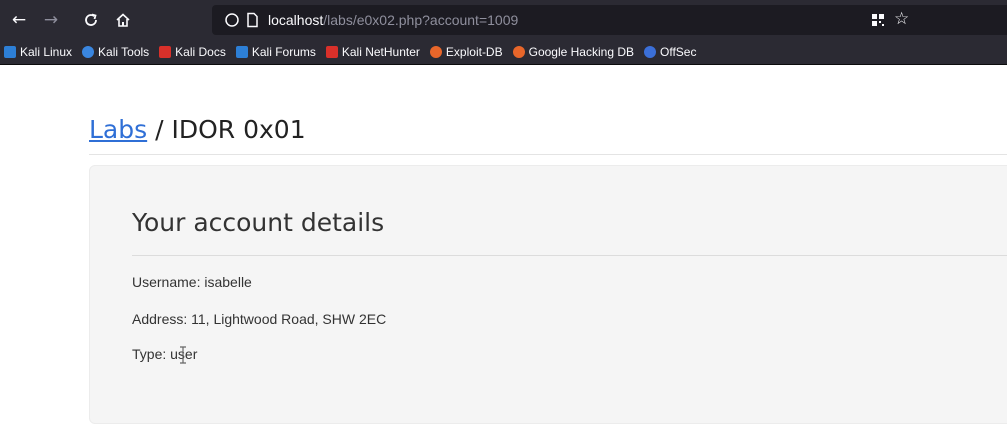 The height and width of the screenshot is (441, 1007). Describe the element at coordinates (258, 222) in the screenshot. I see `card-title: Your account details` at that location.